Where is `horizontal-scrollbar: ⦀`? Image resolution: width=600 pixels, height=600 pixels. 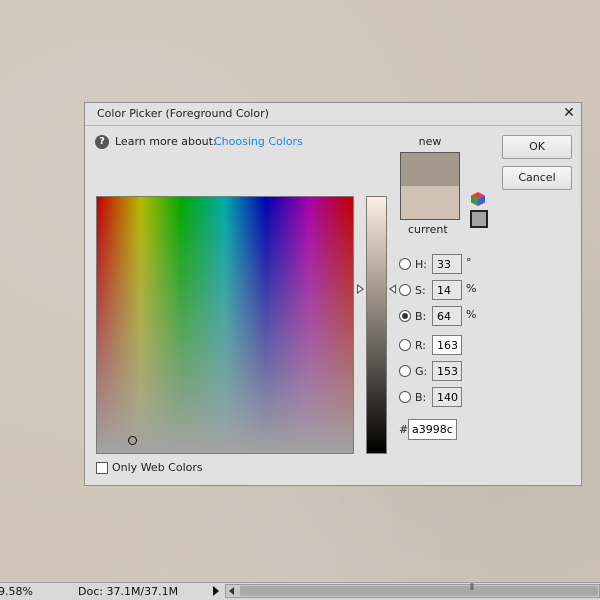 horizontal-scrollbar: ⦀ is located at coordinates (412, 590).